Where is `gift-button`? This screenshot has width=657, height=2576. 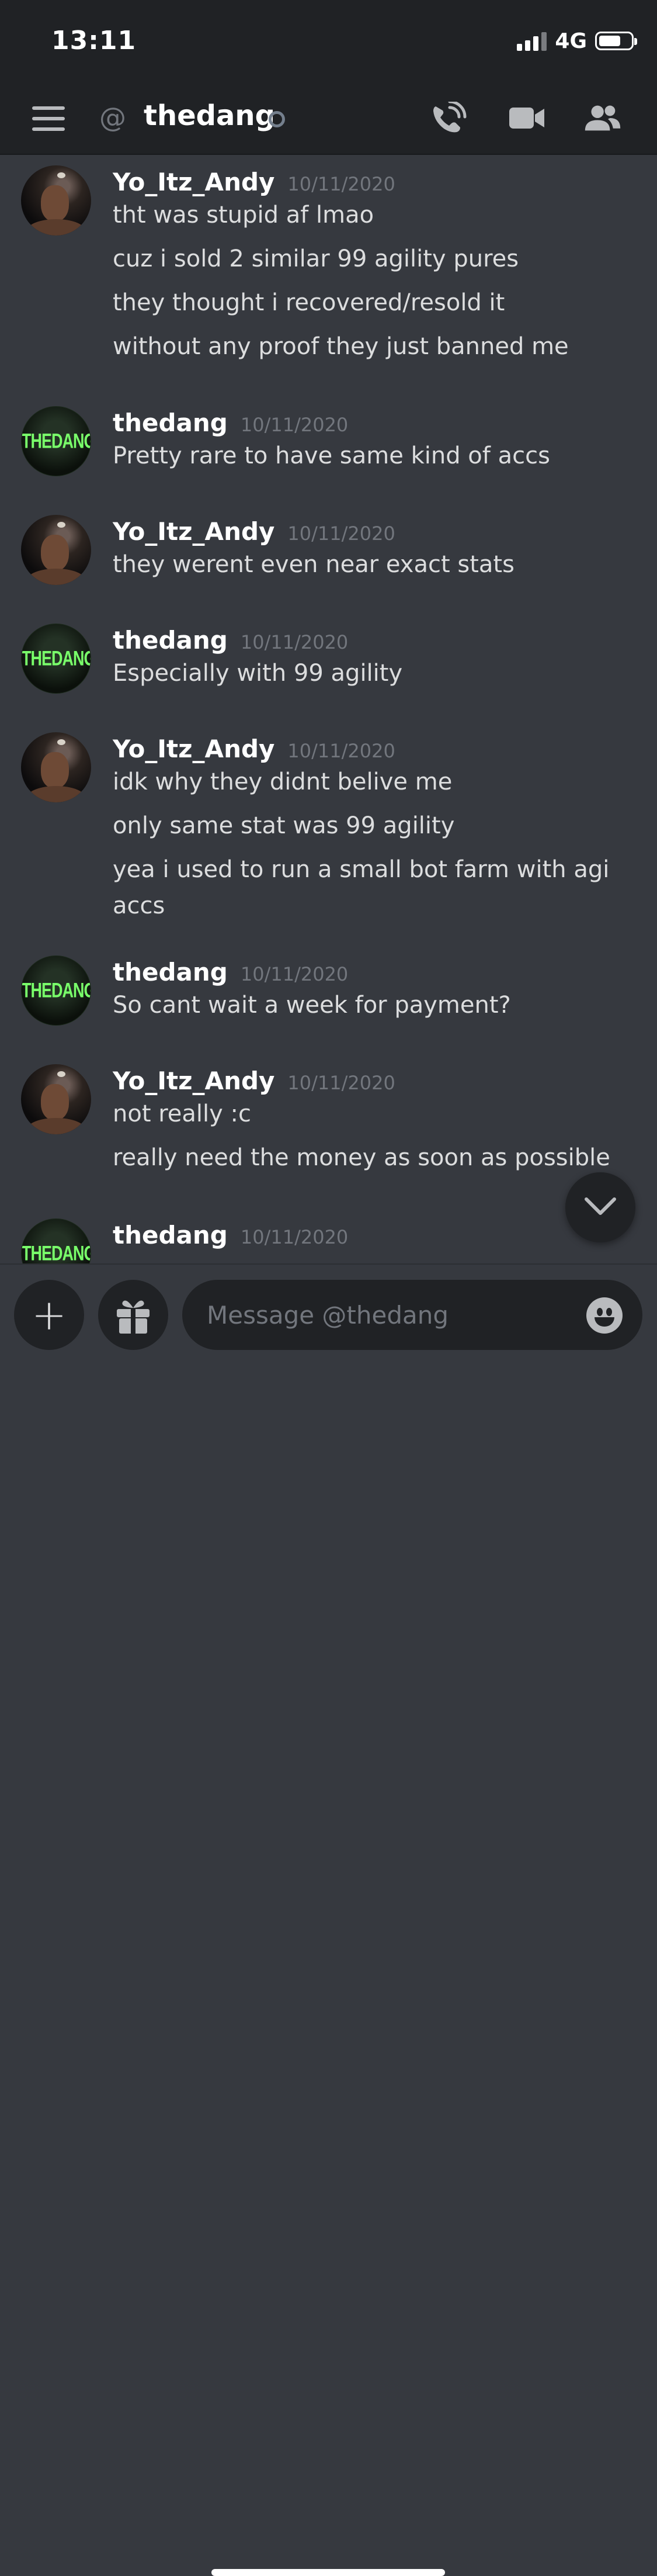 gift-button is located at coordinates (133, 1315).